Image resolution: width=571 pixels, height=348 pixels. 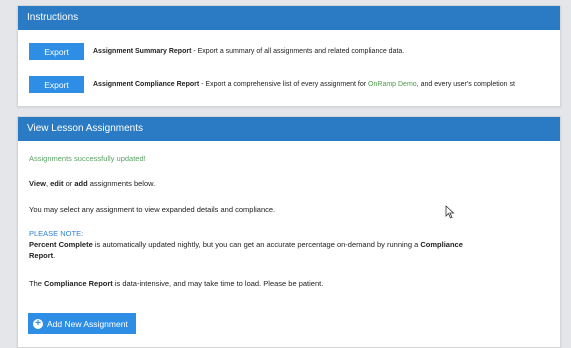 I want to click on view-word: View, so click(x=37, y=183).